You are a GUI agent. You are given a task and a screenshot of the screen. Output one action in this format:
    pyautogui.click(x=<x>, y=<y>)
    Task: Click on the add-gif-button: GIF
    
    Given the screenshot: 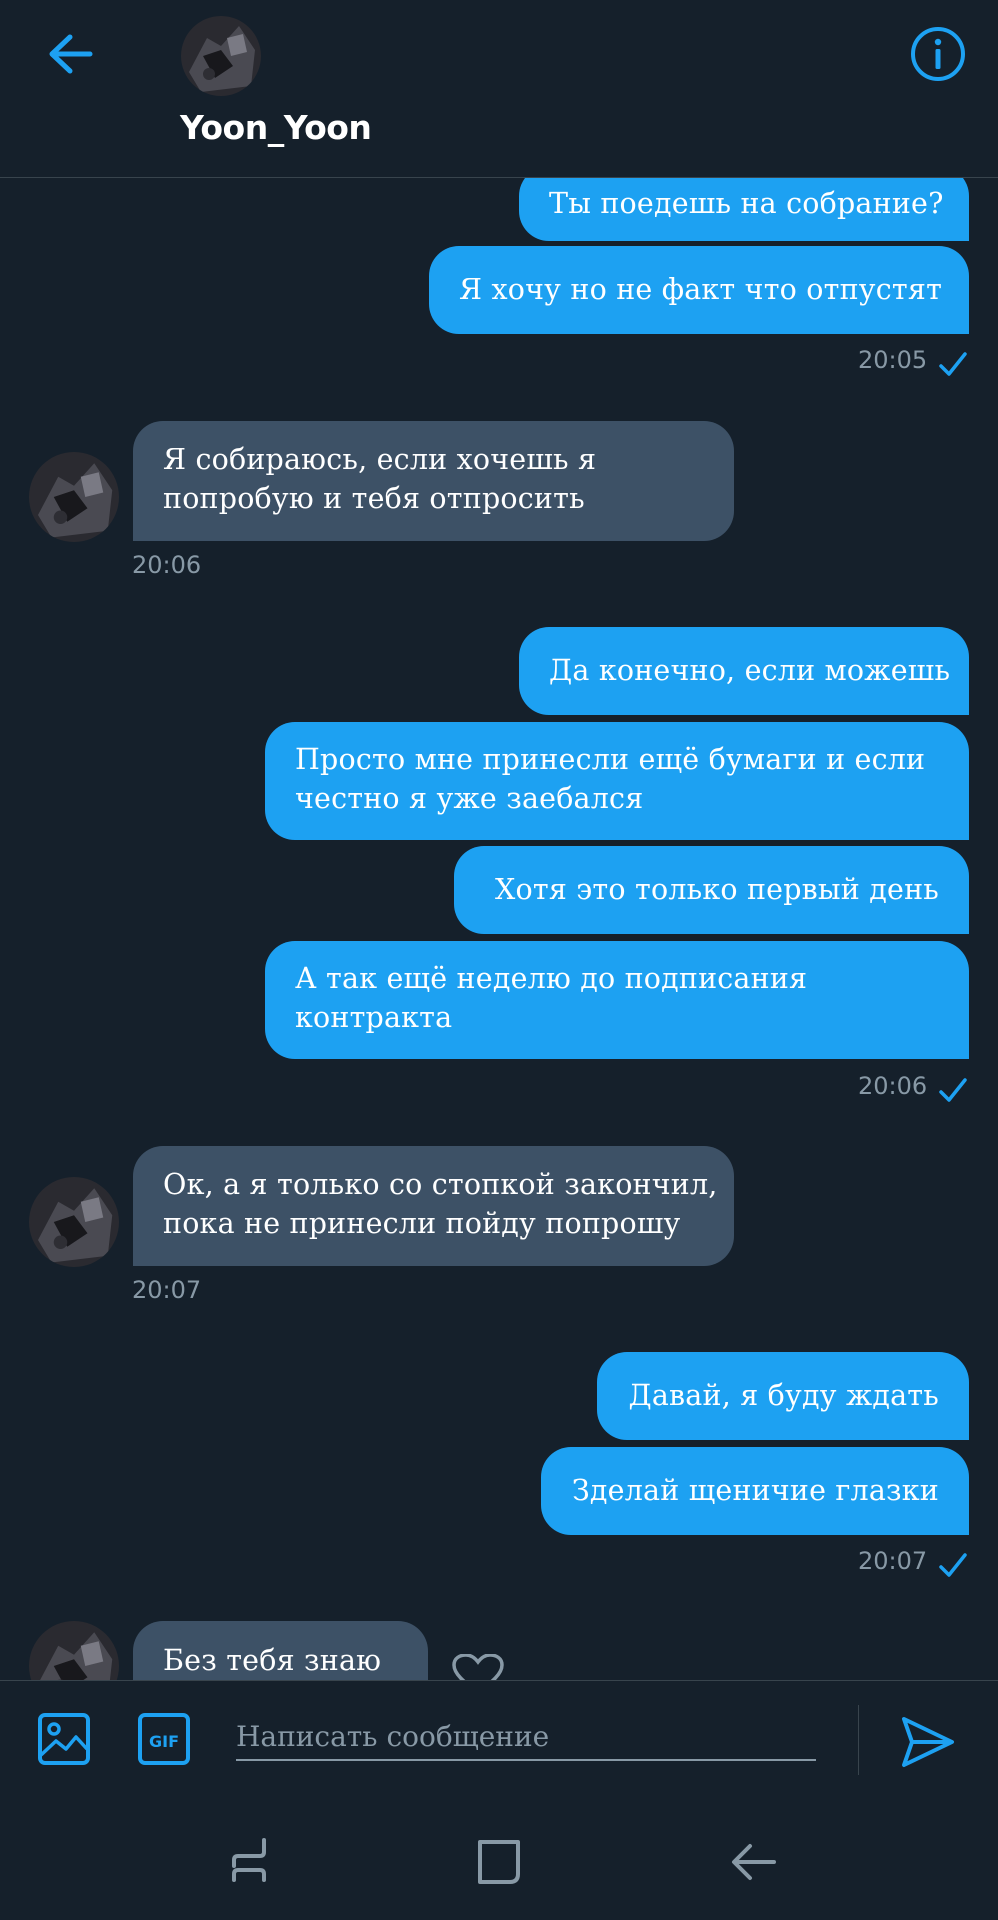 What is the action you would take?
    pyautogui.click(x=164, y=1739)
    